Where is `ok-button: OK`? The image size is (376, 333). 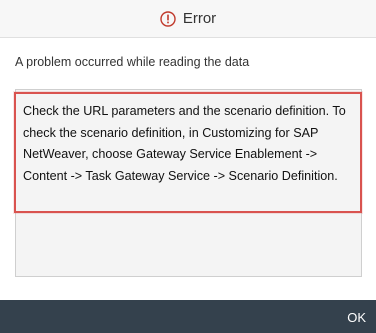
ok-button: OK is located at coordinates (353, 318).